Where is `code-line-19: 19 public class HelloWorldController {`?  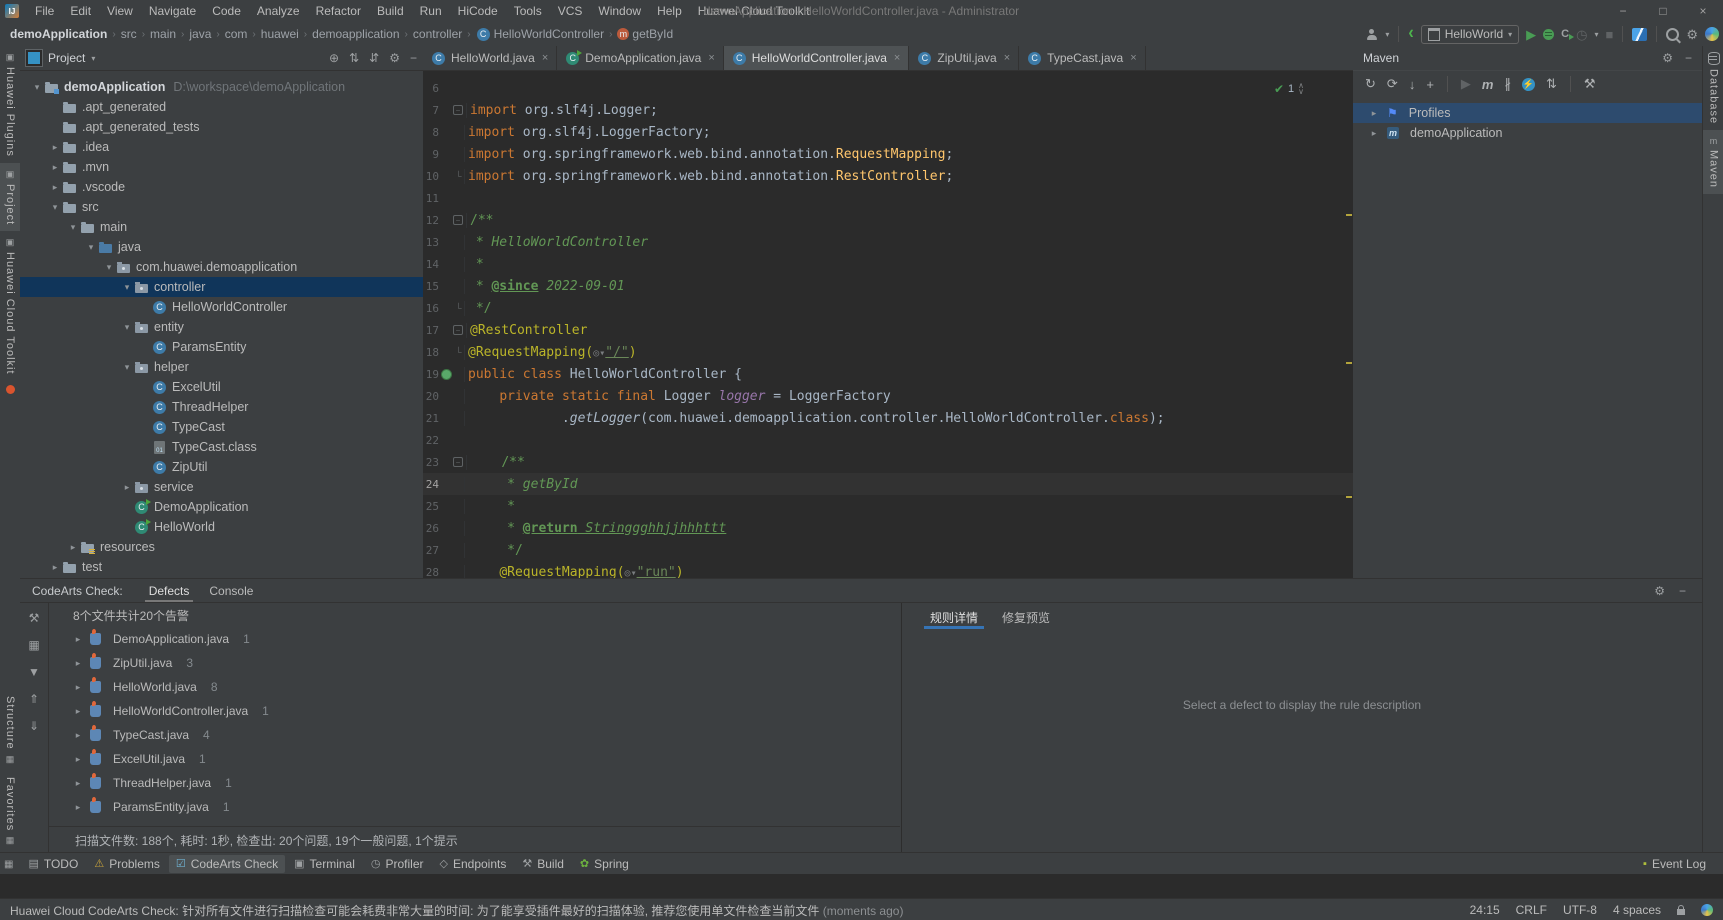 code-line-19: 19 public class HelloWorldController { is located at coordinates (888, 374).